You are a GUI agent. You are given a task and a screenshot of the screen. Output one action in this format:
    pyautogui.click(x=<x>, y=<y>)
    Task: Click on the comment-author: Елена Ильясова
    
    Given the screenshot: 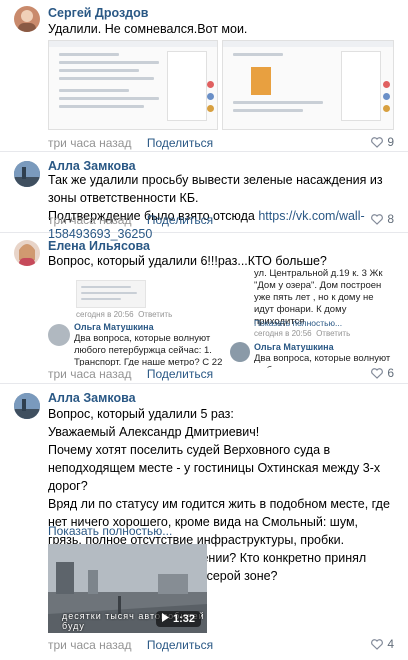 What is the action you would take?
    pyautogui.click(x=99, y=246)
    